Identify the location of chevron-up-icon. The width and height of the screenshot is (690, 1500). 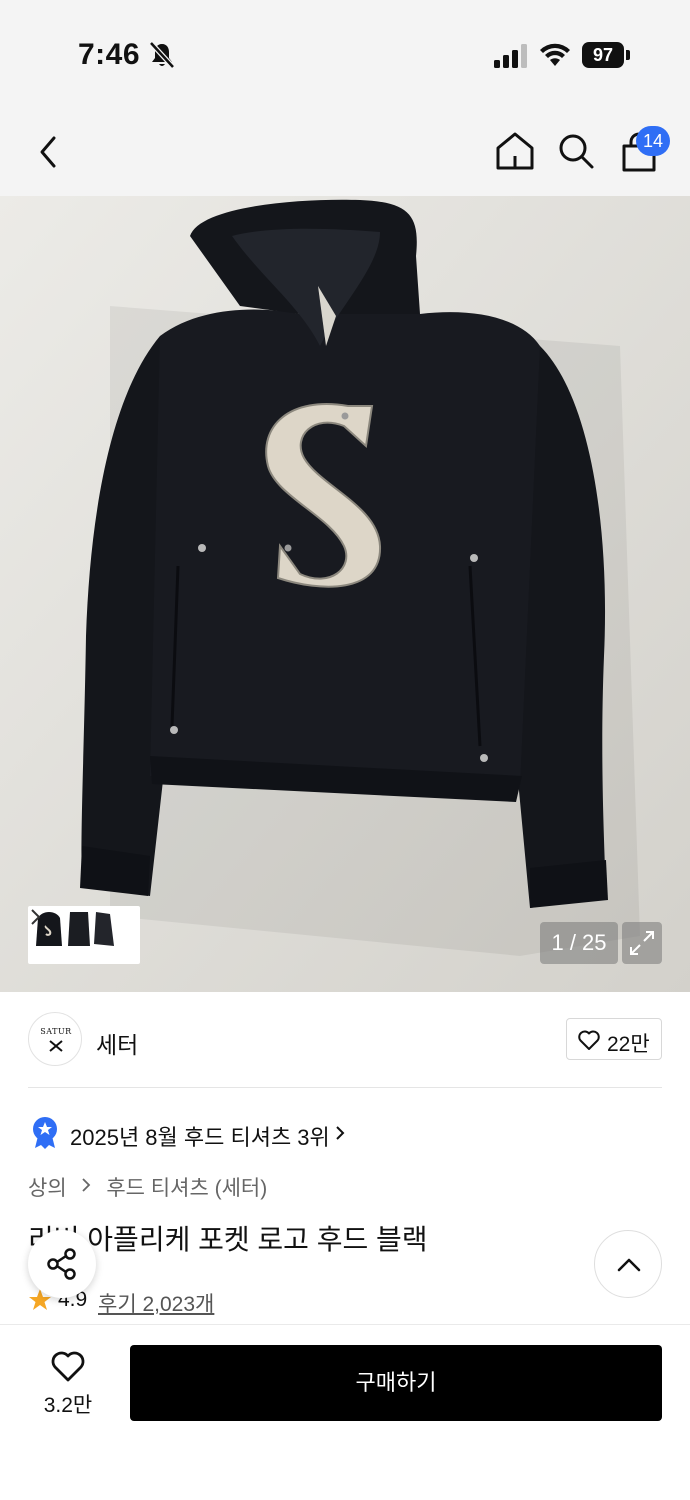
(629, 1265).